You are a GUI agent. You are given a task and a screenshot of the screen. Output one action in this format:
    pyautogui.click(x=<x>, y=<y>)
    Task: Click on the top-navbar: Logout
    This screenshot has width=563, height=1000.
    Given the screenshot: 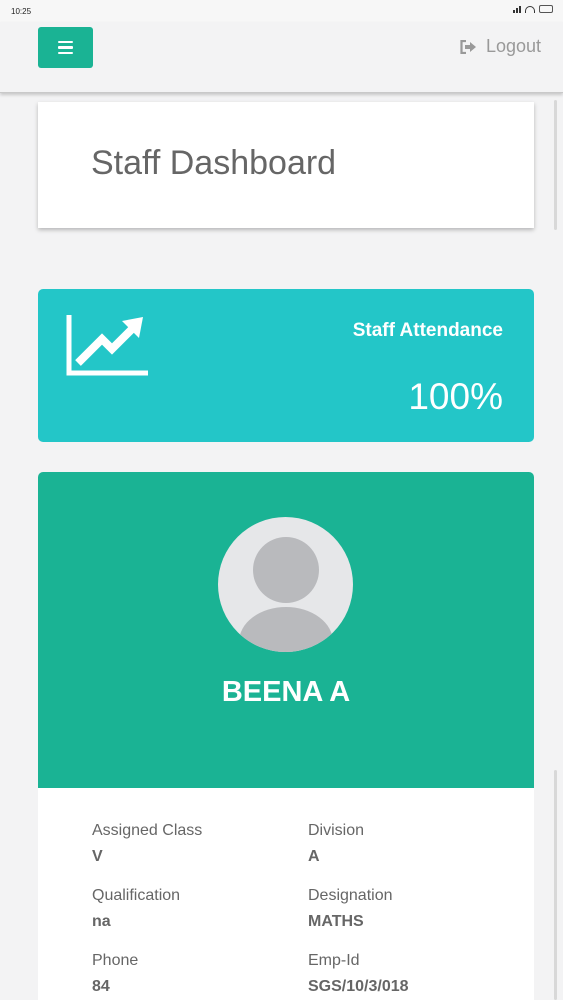 What is the action you would take?
    pyautogui.click(x=281, y=57)
    